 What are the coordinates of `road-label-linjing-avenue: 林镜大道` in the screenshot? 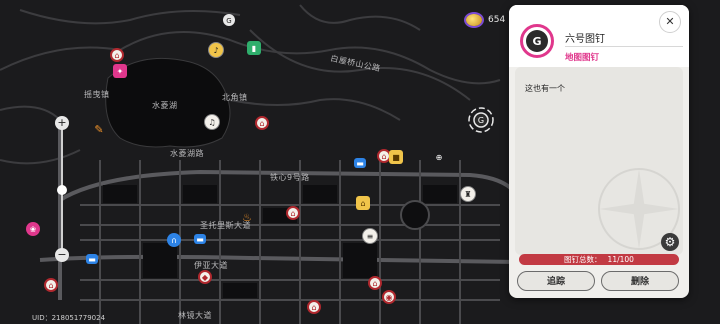 It's located at (195, 315).